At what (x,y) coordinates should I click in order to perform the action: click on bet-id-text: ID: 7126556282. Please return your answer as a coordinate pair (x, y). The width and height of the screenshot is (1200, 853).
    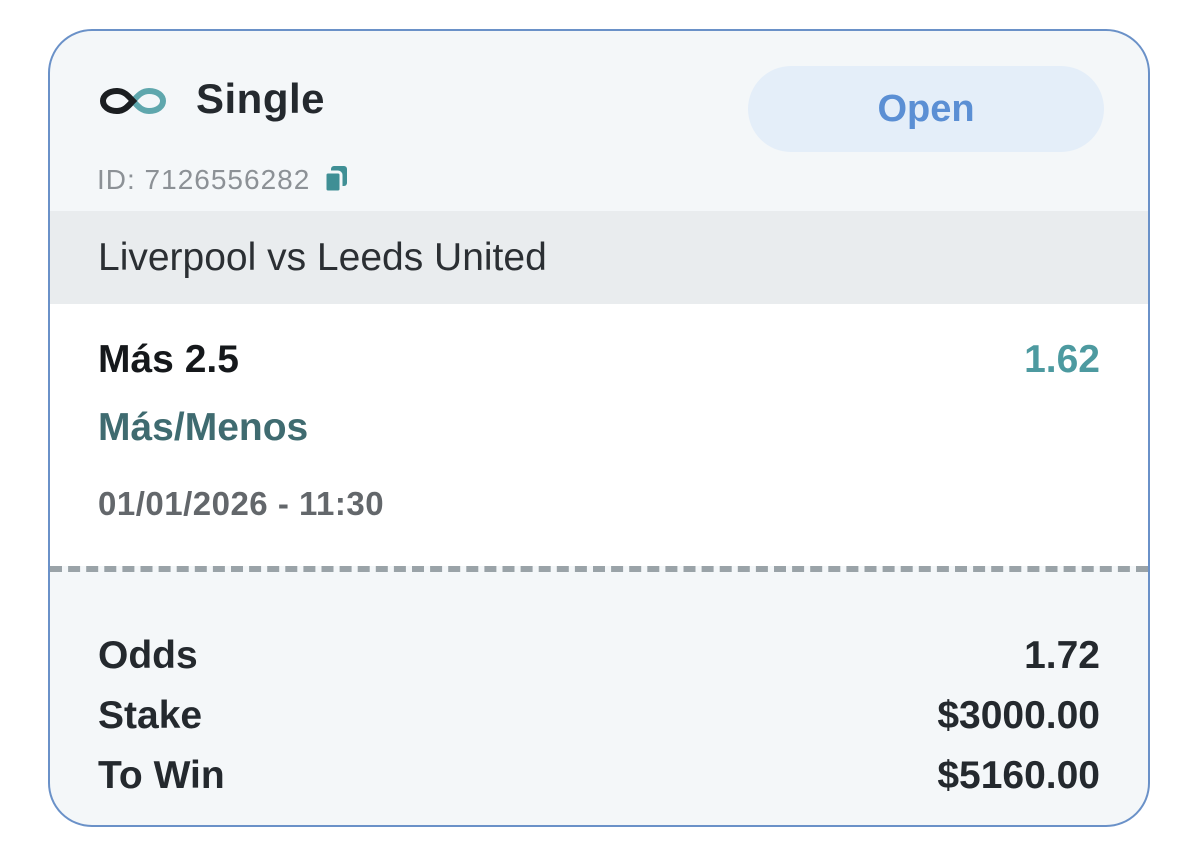
    Looking at the image, I should click on (204, 179).